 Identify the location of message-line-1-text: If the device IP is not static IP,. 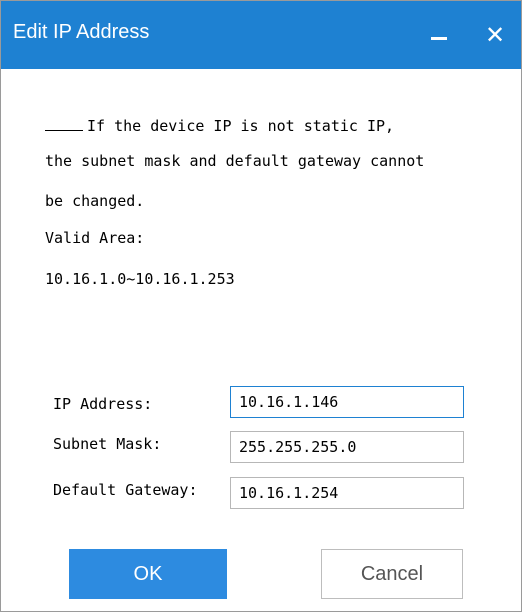
(241, 126).